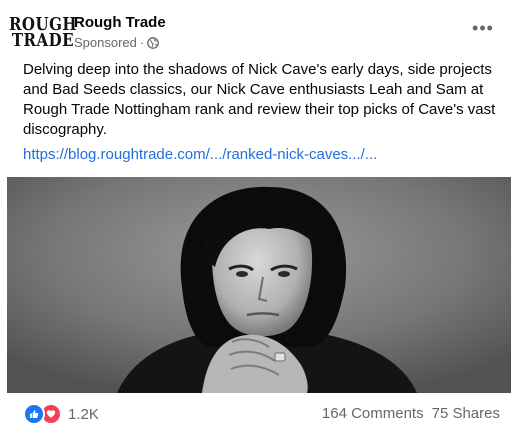 The image size is (518, 430). What do you see at coordinates (259, 32) in the screenshot?
I see `post-header: ROUGH TRADE Rough Trade Sponsored · •••` at bounding box center [259, 32].